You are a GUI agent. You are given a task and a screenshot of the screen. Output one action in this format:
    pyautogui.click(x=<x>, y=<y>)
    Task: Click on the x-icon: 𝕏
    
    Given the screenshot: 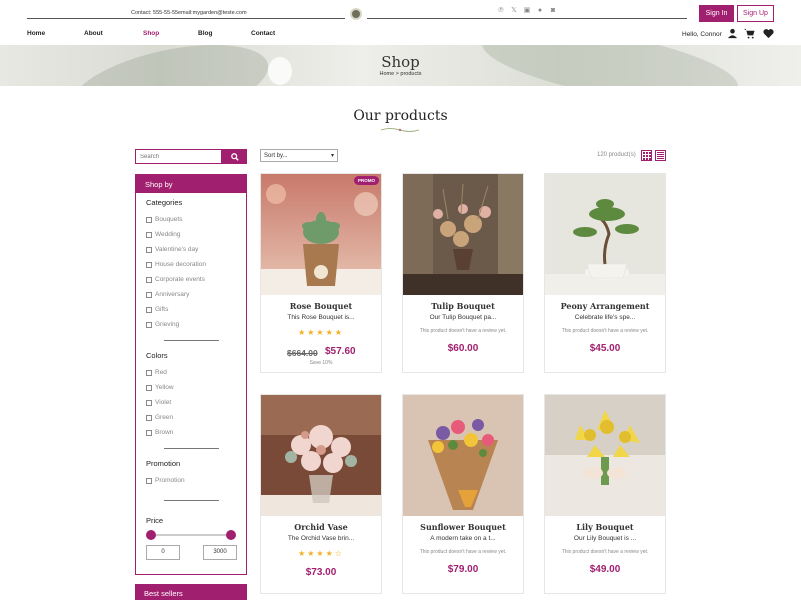 What is the action you would take?
    pyautogui.click(x=514, y=11)
    